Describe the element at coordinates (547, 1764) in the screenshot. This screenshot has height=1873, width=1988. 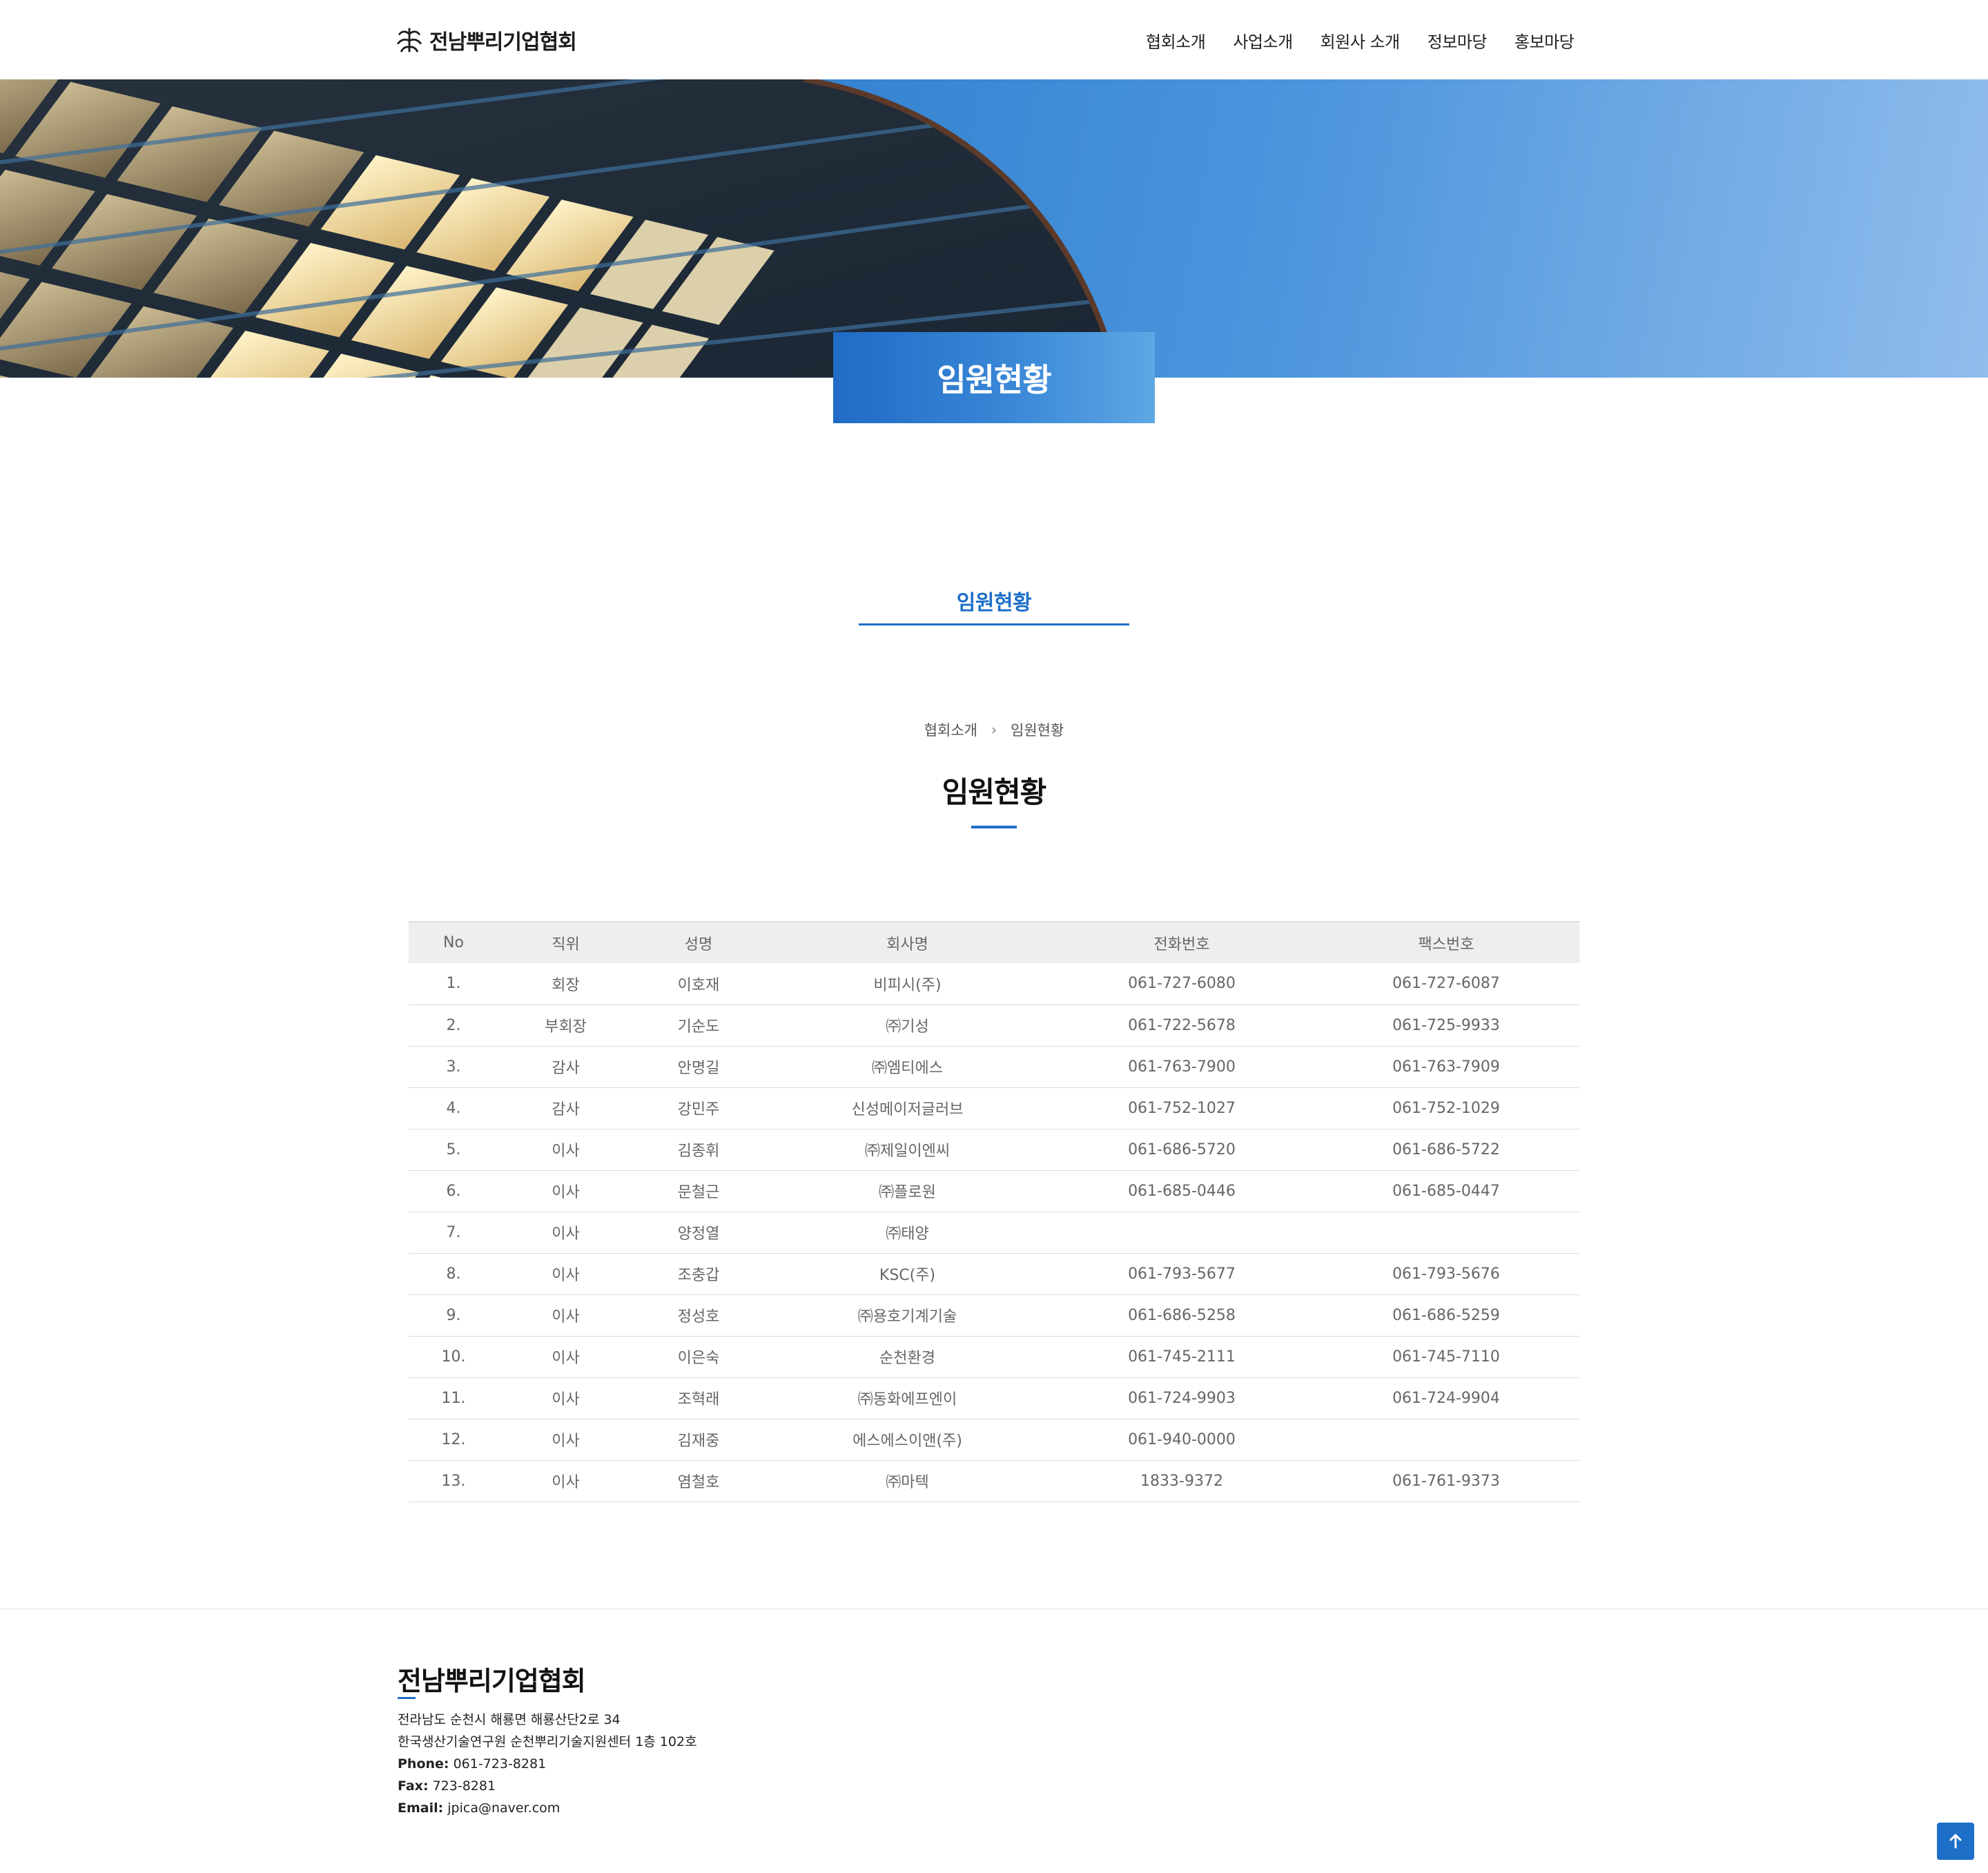
I see `footer-phone: Phone: 061-723-8281` at that location.